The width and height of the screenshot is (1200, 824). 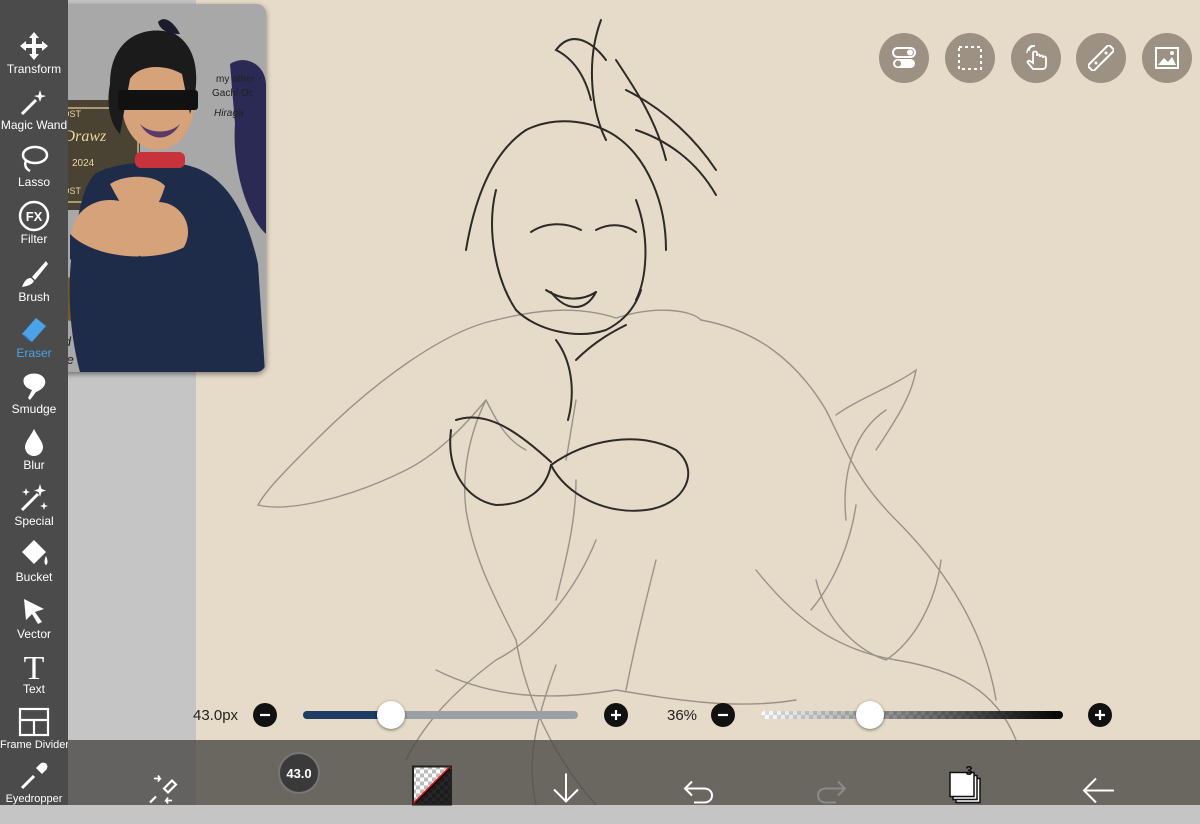 I want to click on selection-dashed-icon, so click(x=970, y=58).